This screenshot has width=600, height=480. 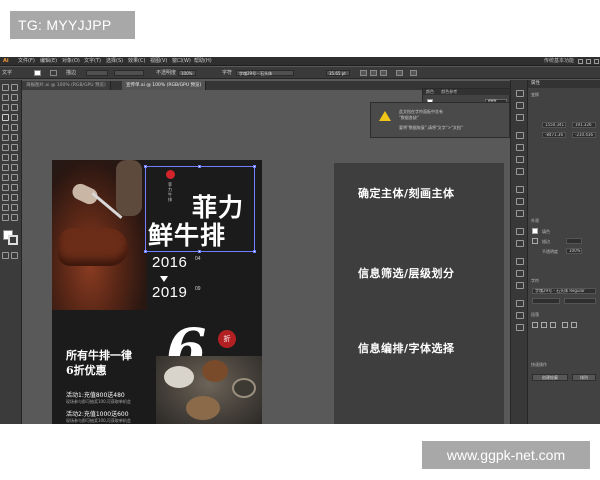 What do you see at coordinates (14, 127) in the screenshot?
I see `paintbrush-tool-icon` at bounding box center [14, 127].